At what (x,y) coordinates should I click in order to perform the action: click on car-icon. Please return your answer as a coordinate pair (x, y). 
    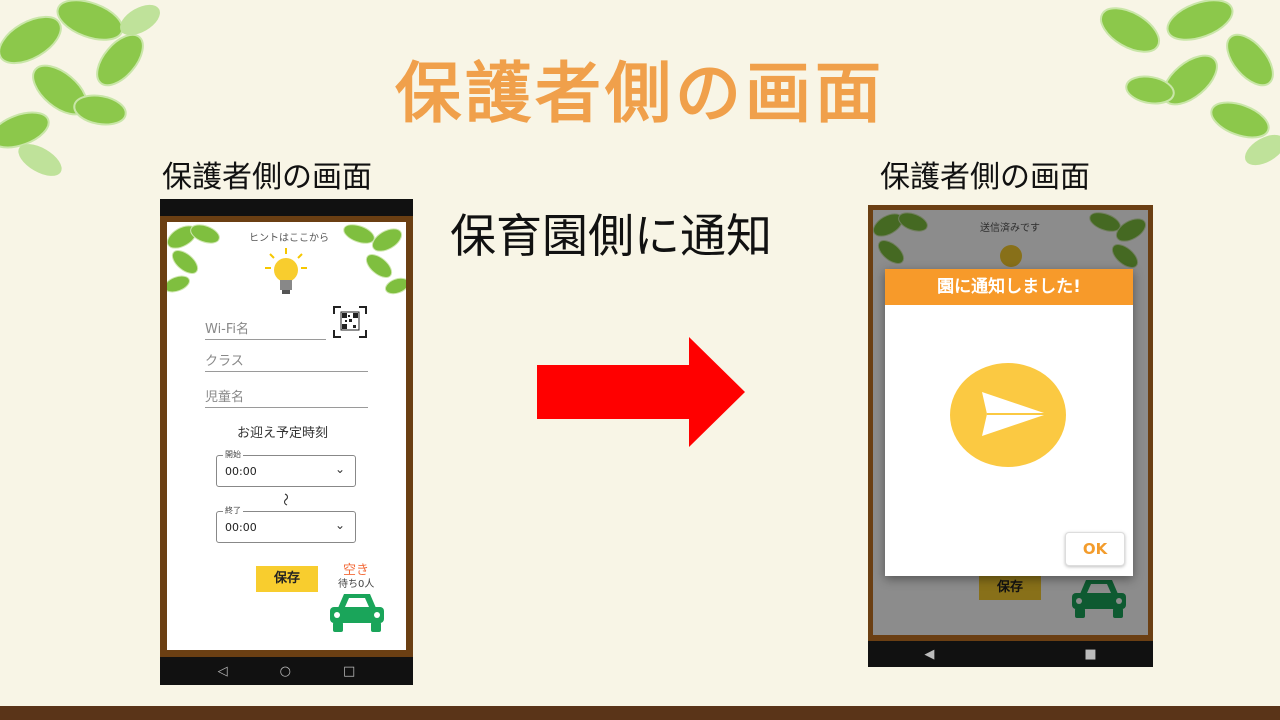
    Looking at the image, I should click on (357, 613).